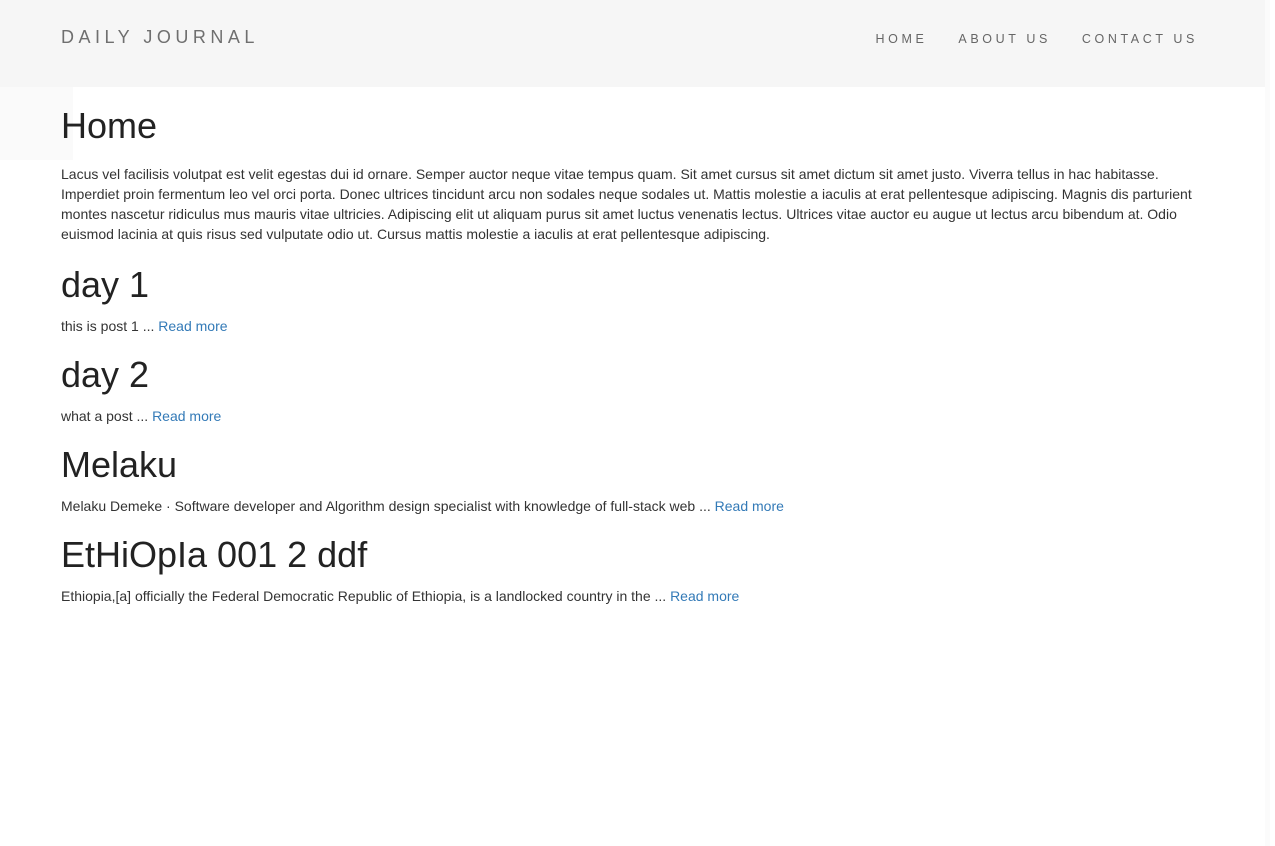 This screenshot has height=846, width=1275. Describe the element at coordinates (631, 326) in the screenshot. I see `post-excerpt: this is post 1 ... Read more` at that location.